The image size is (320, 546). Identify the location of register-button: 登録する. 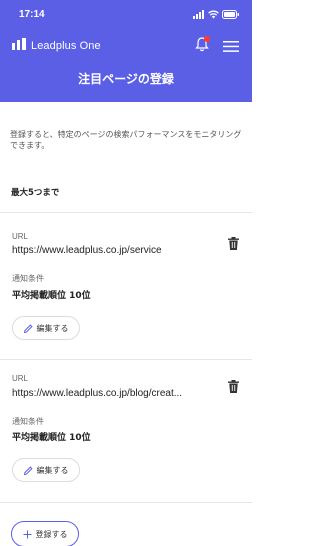
(45, 533).